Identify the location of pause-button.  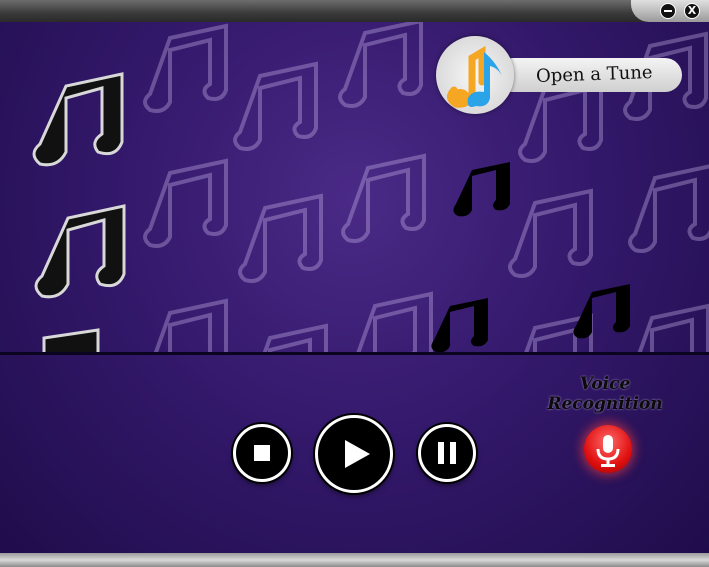
(447, 453).